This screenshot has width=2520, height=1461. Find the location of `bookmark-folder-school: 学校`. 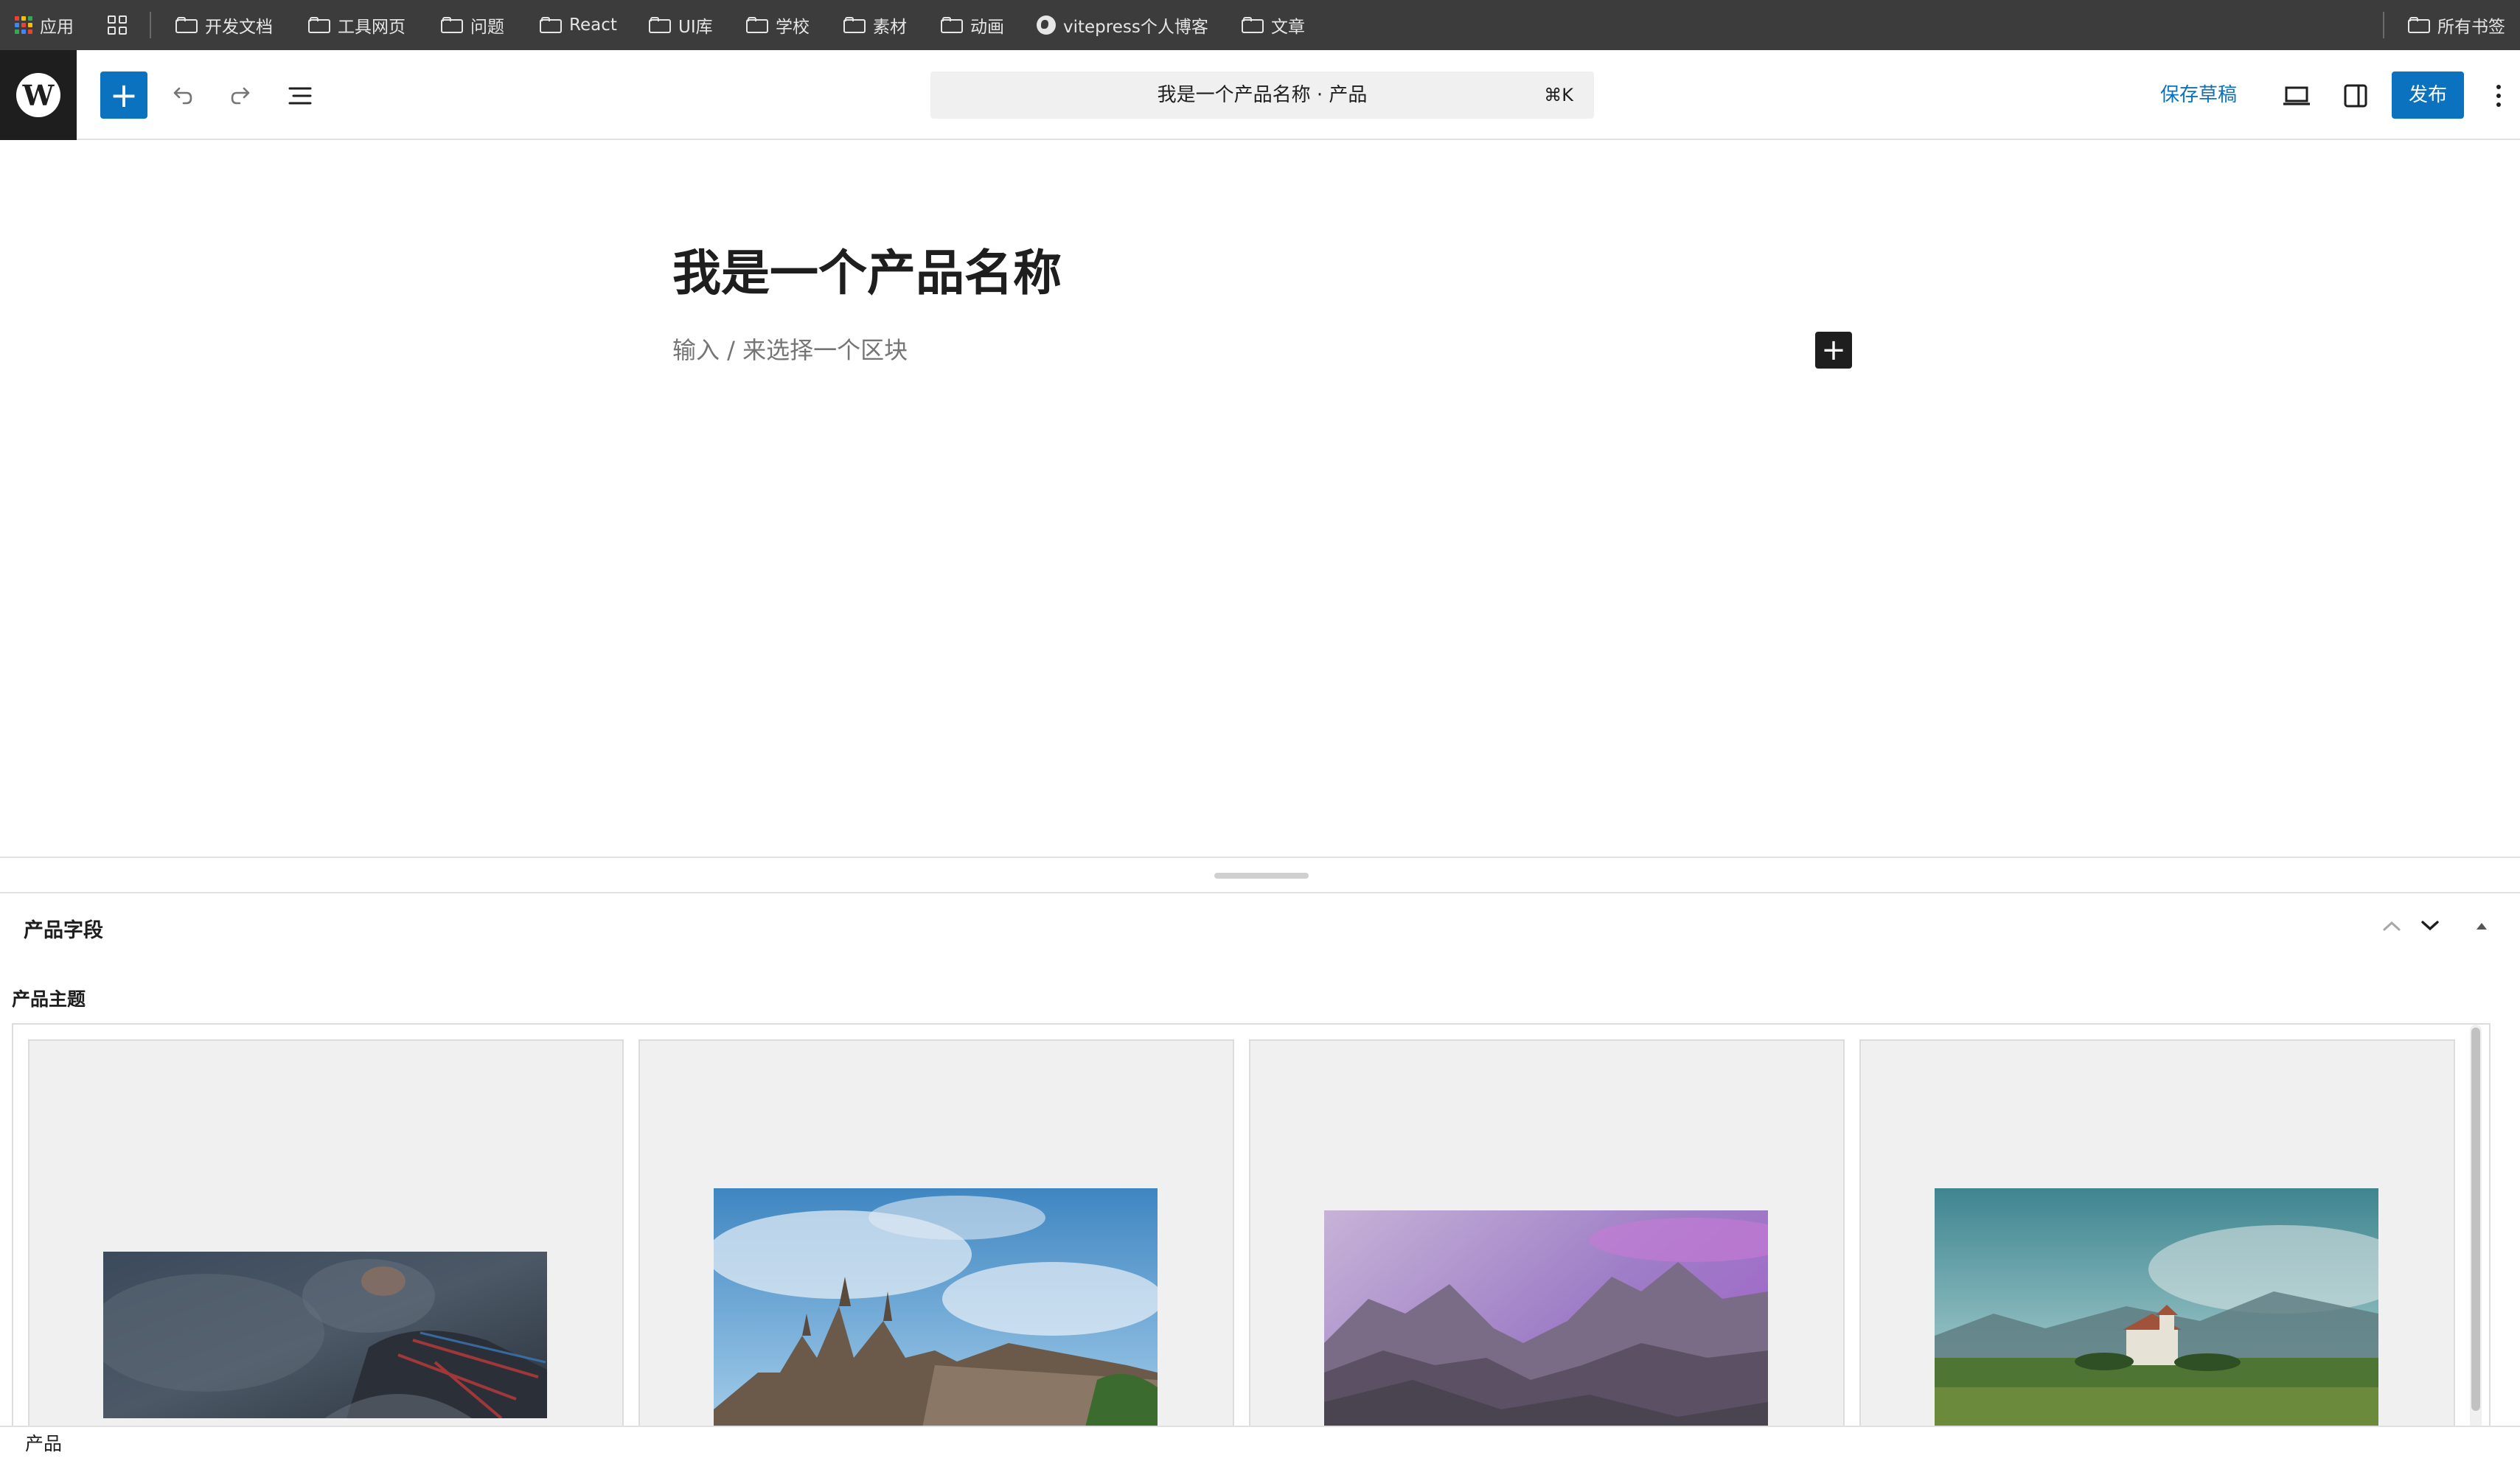

bookmark-folder-school: 学校 is located at coordinates (778, 25).